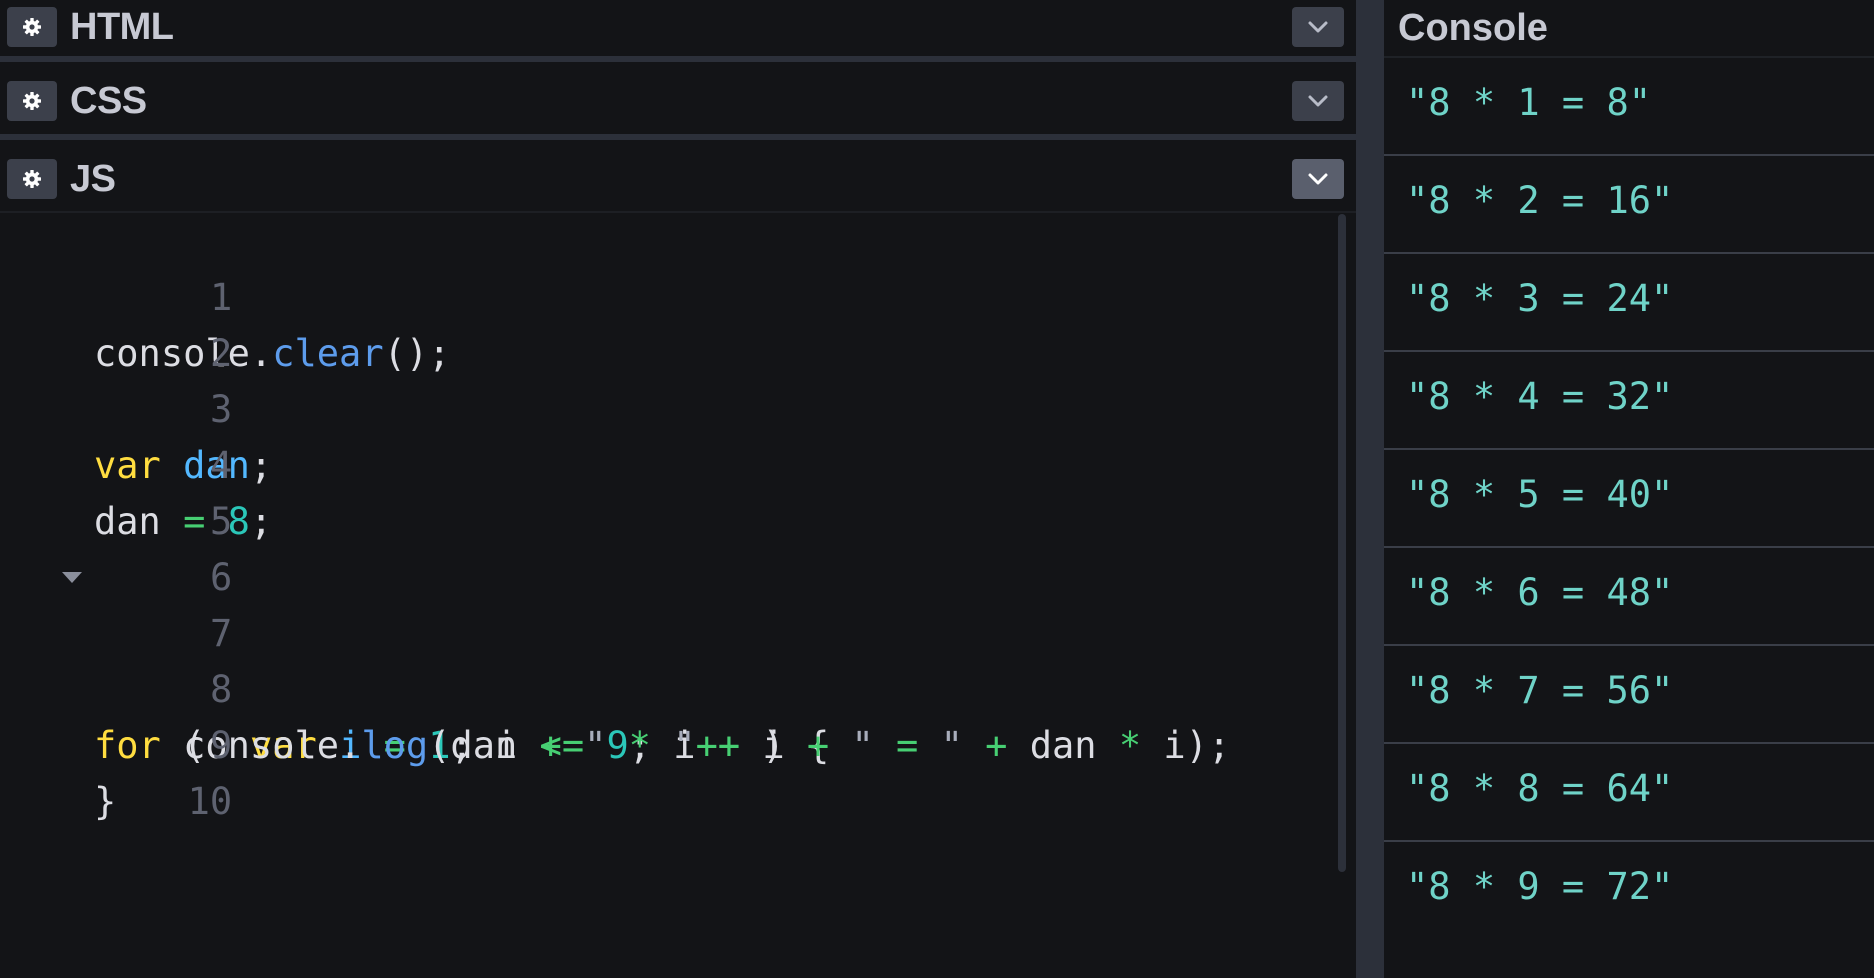 The height and width of the screenshot is (978, 1874). Describe the element at coordinates (221, 745) in the screenshot. I see `line-number: 9` at that location.